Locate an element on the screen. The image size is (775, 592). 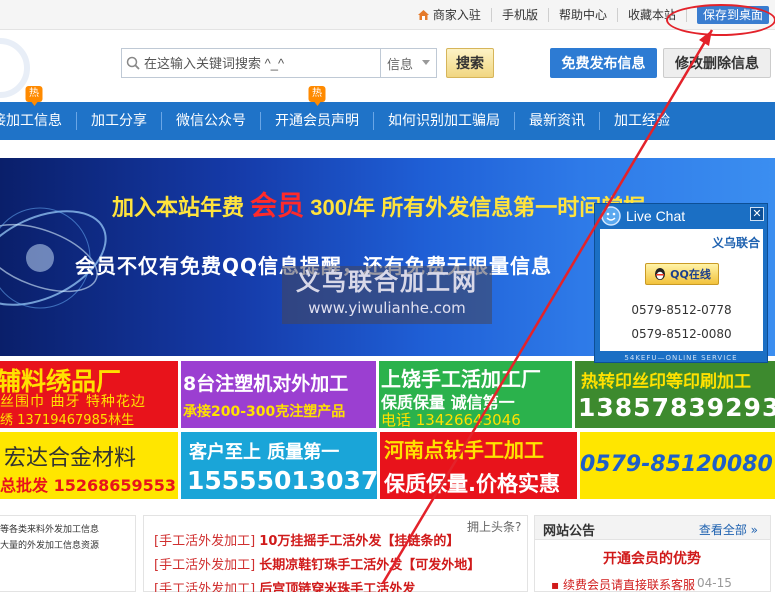
ad-line: 丝围巾 曲牙 特种花边 is located at coordinates (73, 402).